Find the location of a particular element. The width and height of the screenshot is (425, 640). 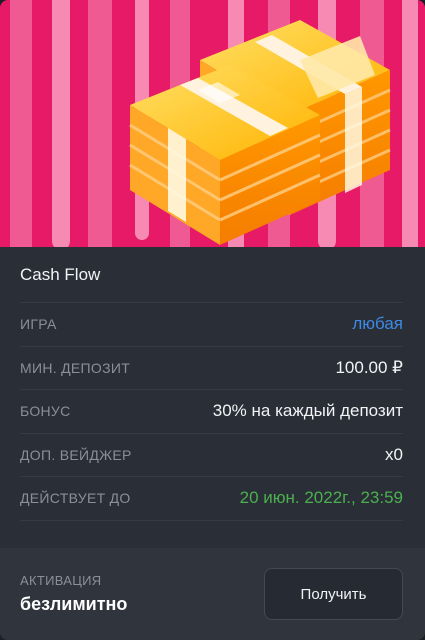

game-link: любая is located at coordinates (377, 324).